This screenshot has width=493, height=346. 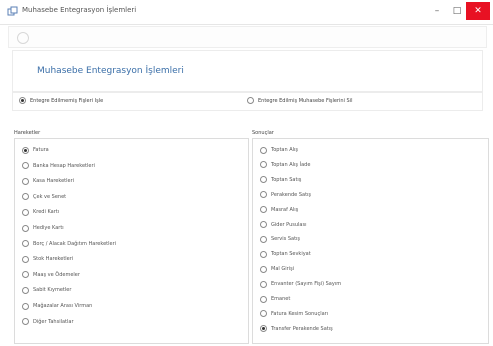 I want to click on hareketler-item: Çek ve Senet, so click(x=44, y=197).